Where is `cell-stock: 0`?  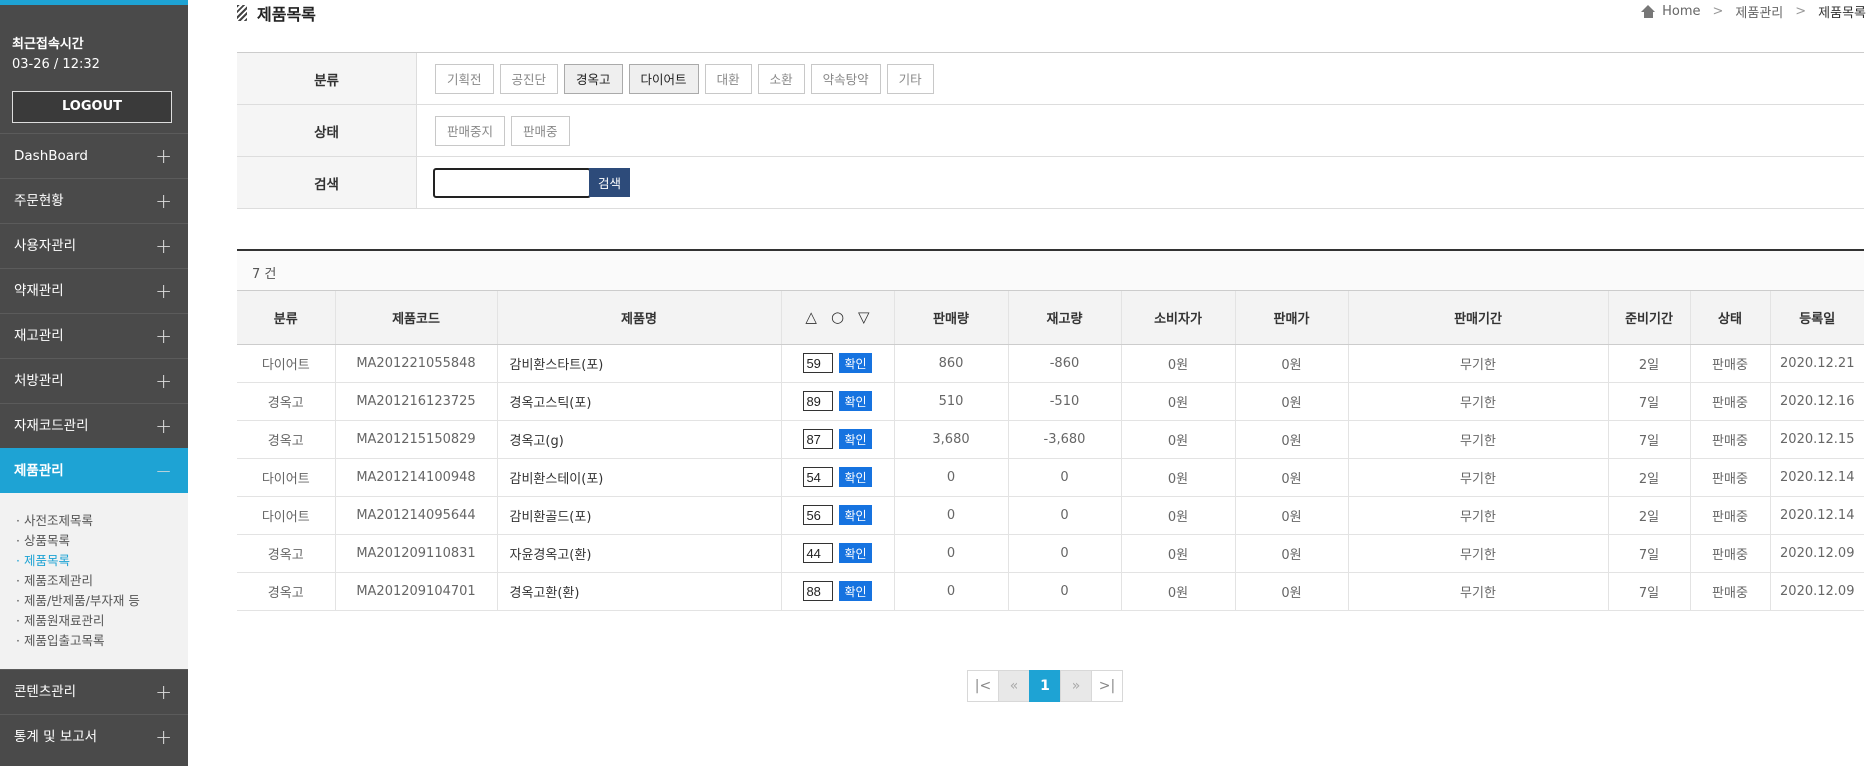 cell-stock: 0 is located at coordinates (1065, 591).